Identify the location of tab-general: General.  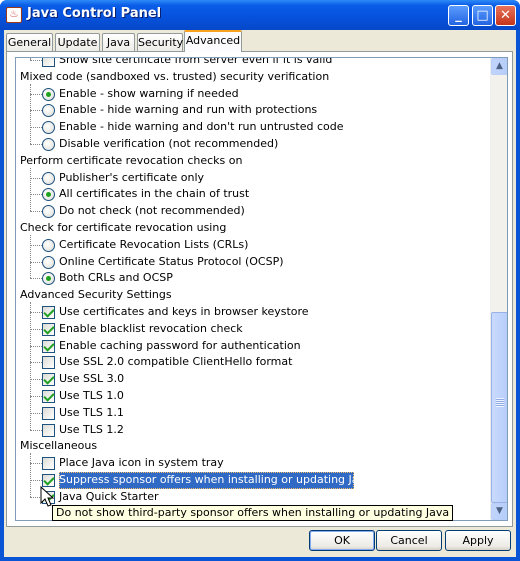
(29, 42).